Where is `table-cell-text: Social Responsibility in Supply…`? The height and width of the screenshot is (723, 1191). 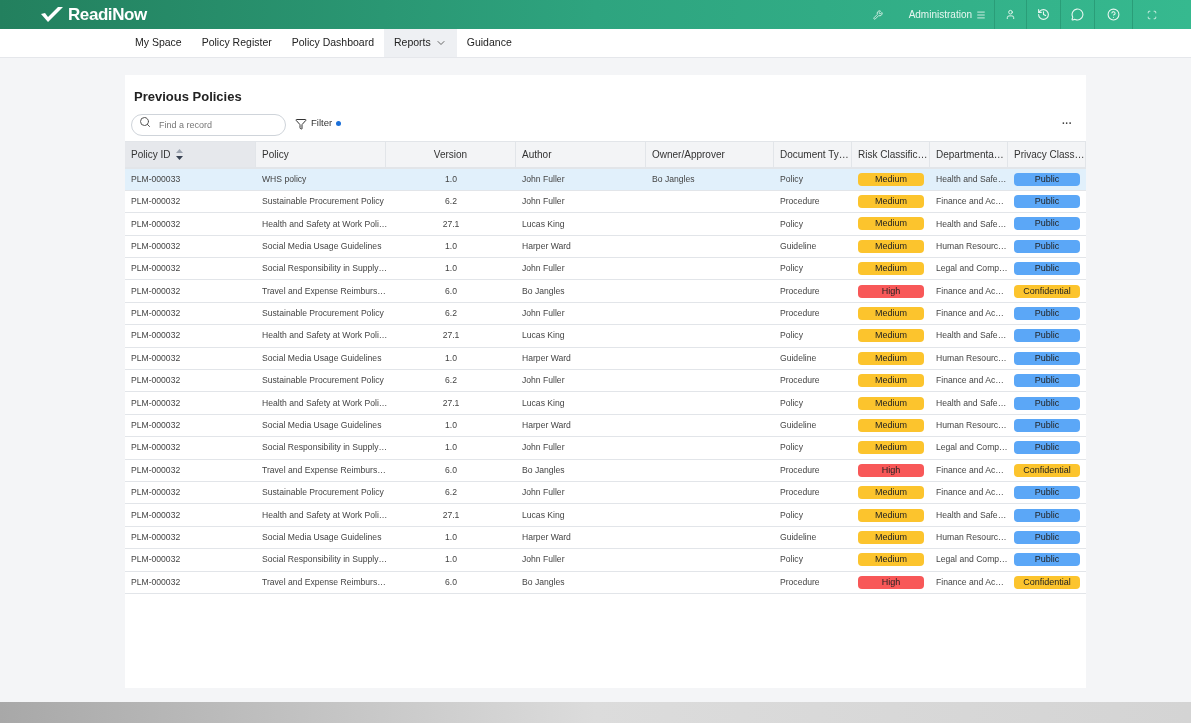 table-cell-text: Social Responsibility in Supply… is located at coordinates (323, 448).